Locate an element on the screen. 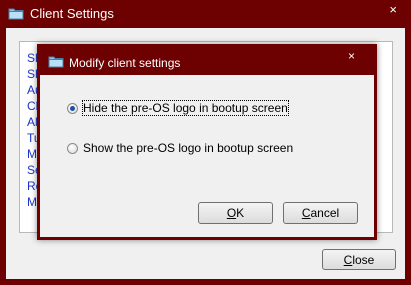 This screenshot has width=411, height=285. hide-logo-label: Hide the pre-OS logo in bootup screen is located at coordinates (185, 108).